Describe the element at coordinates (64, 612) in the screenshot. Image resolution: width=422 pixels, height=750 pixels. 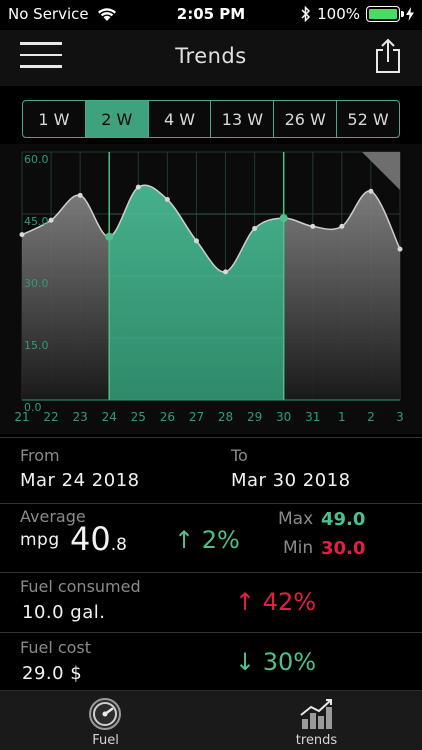
I see `fuel-consumed-value: 10.0 gal.` at that location.